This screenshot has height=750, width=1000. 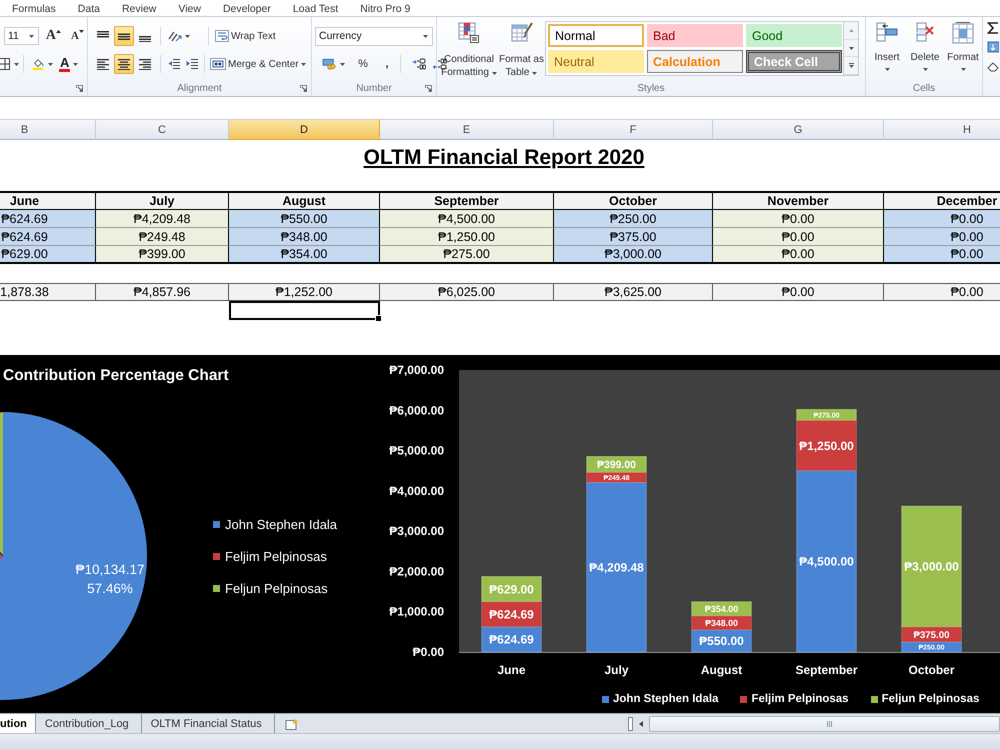 I want to click on value-label: ₱348.00, so click(x=721, y=623).